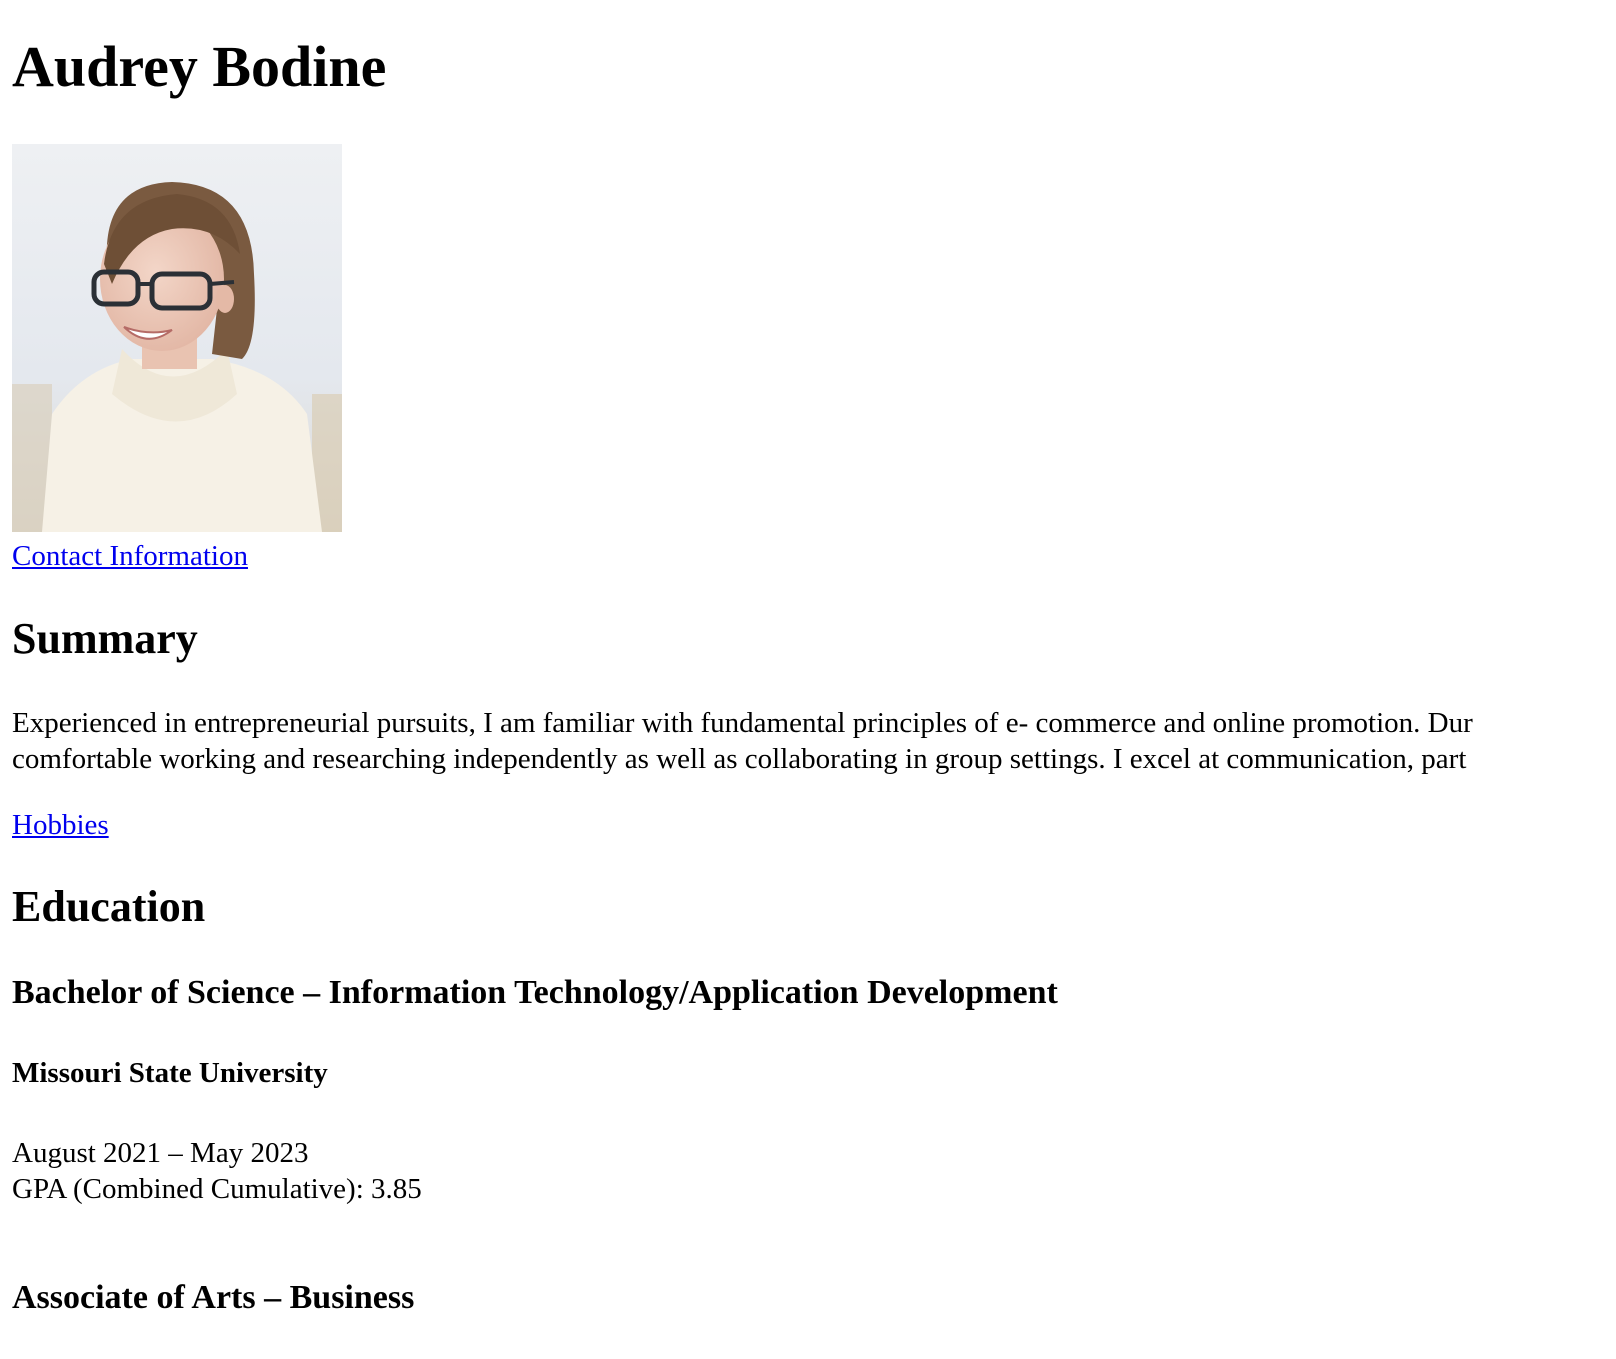 The image size is (1616, 1359). I want to click on education-gpa: GPA (Combined Cumulative): 3.85, so click(217, 1189).